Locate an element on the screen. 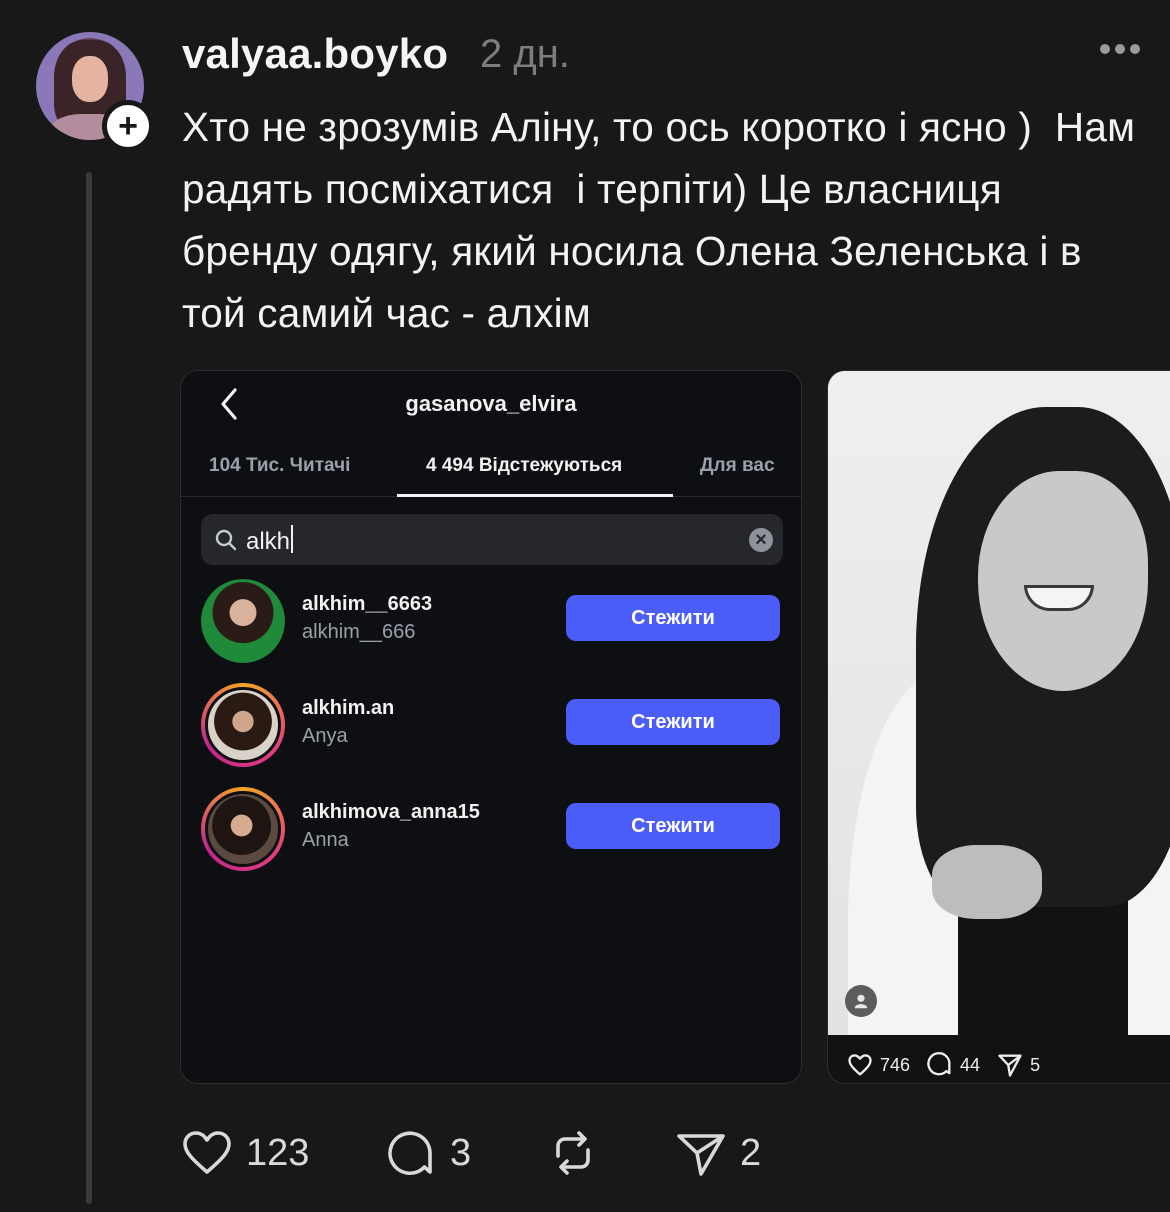 The image size is (1170, 1212). account-row: alkhim.an Anya Стежити is located at coordinates (491, 731).